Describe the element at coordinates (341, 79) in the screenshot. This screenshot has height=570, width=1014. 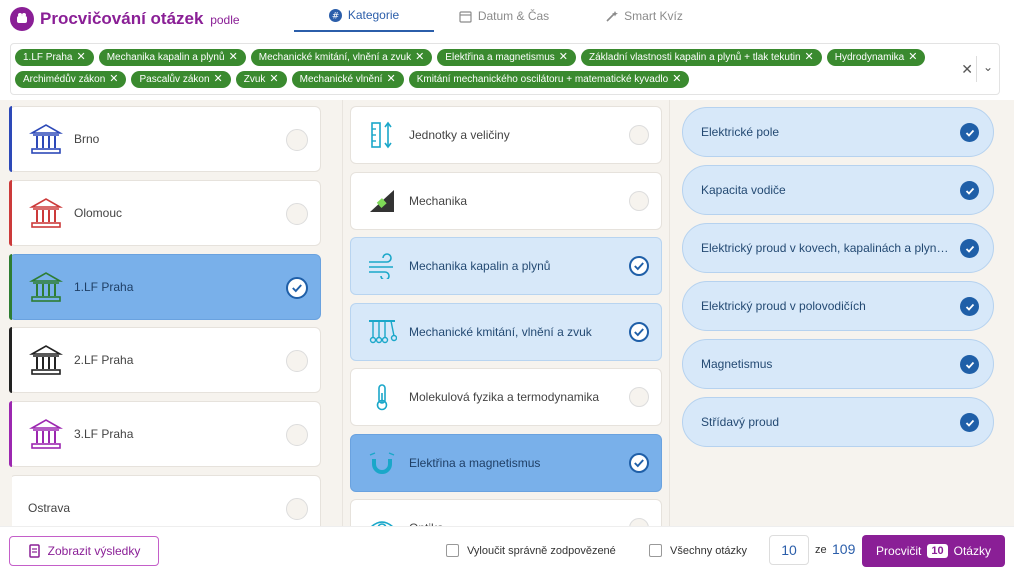
I see `chip-label: Mechanické vlnění` at that location.